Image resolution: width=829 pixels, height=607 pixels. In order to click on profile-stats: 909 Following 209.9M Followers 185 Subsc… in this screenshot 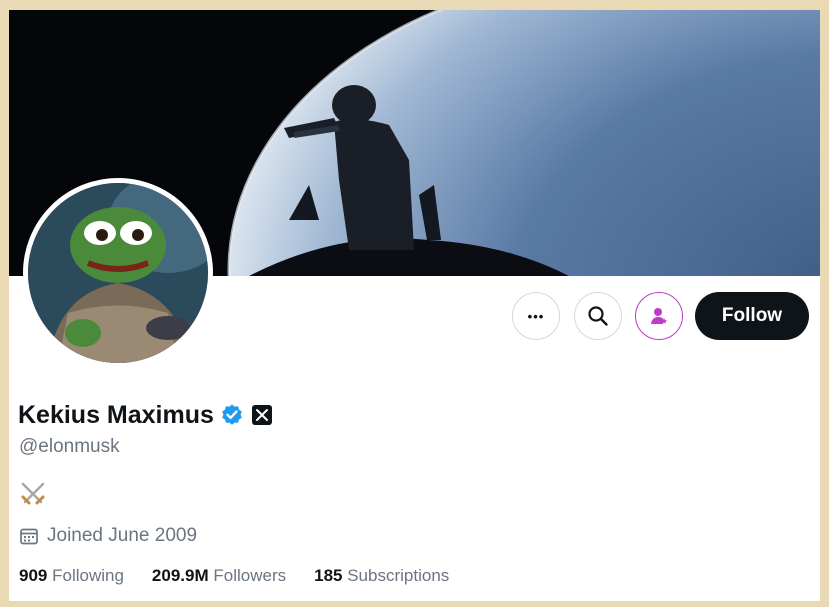, I will do `click(248, 576)`.